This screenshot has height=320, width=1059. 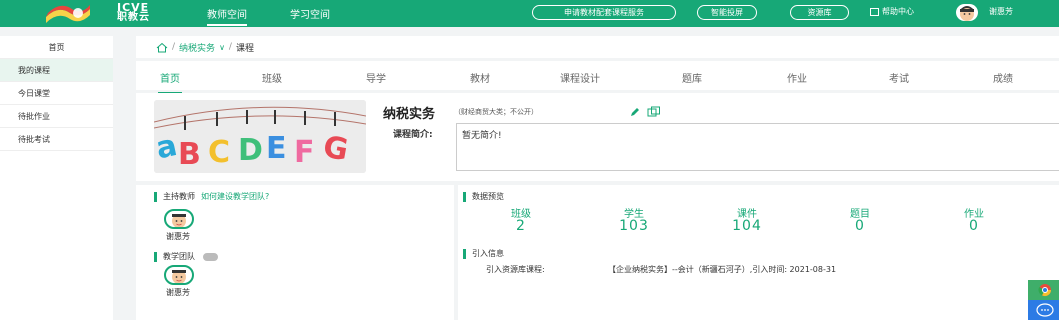 I want to click on chevron-down-icon: ∨, so click(x=222, y=47).